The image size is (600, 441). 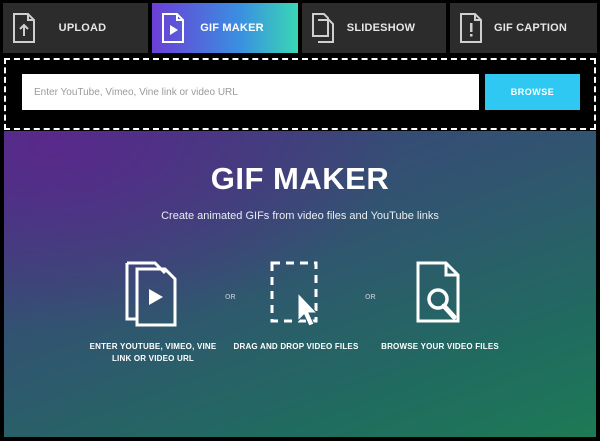 What do you see at coordinates (370, 297) in the screenshot?
I see `or-separator: OR` at bounding box center [370, 297].